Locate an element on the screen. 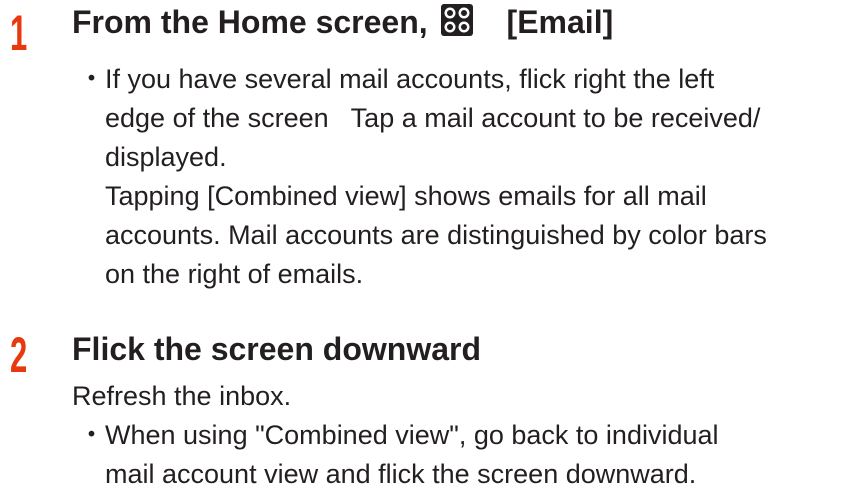  step-body-text: Refresh the inbox. is located at coordinates (182, 396).